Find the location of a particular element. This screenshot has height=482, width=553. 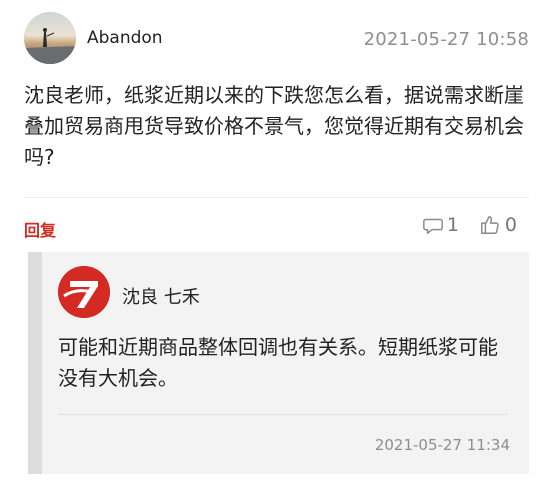

thumbs-up-icon is located at coordinates (489, 225).